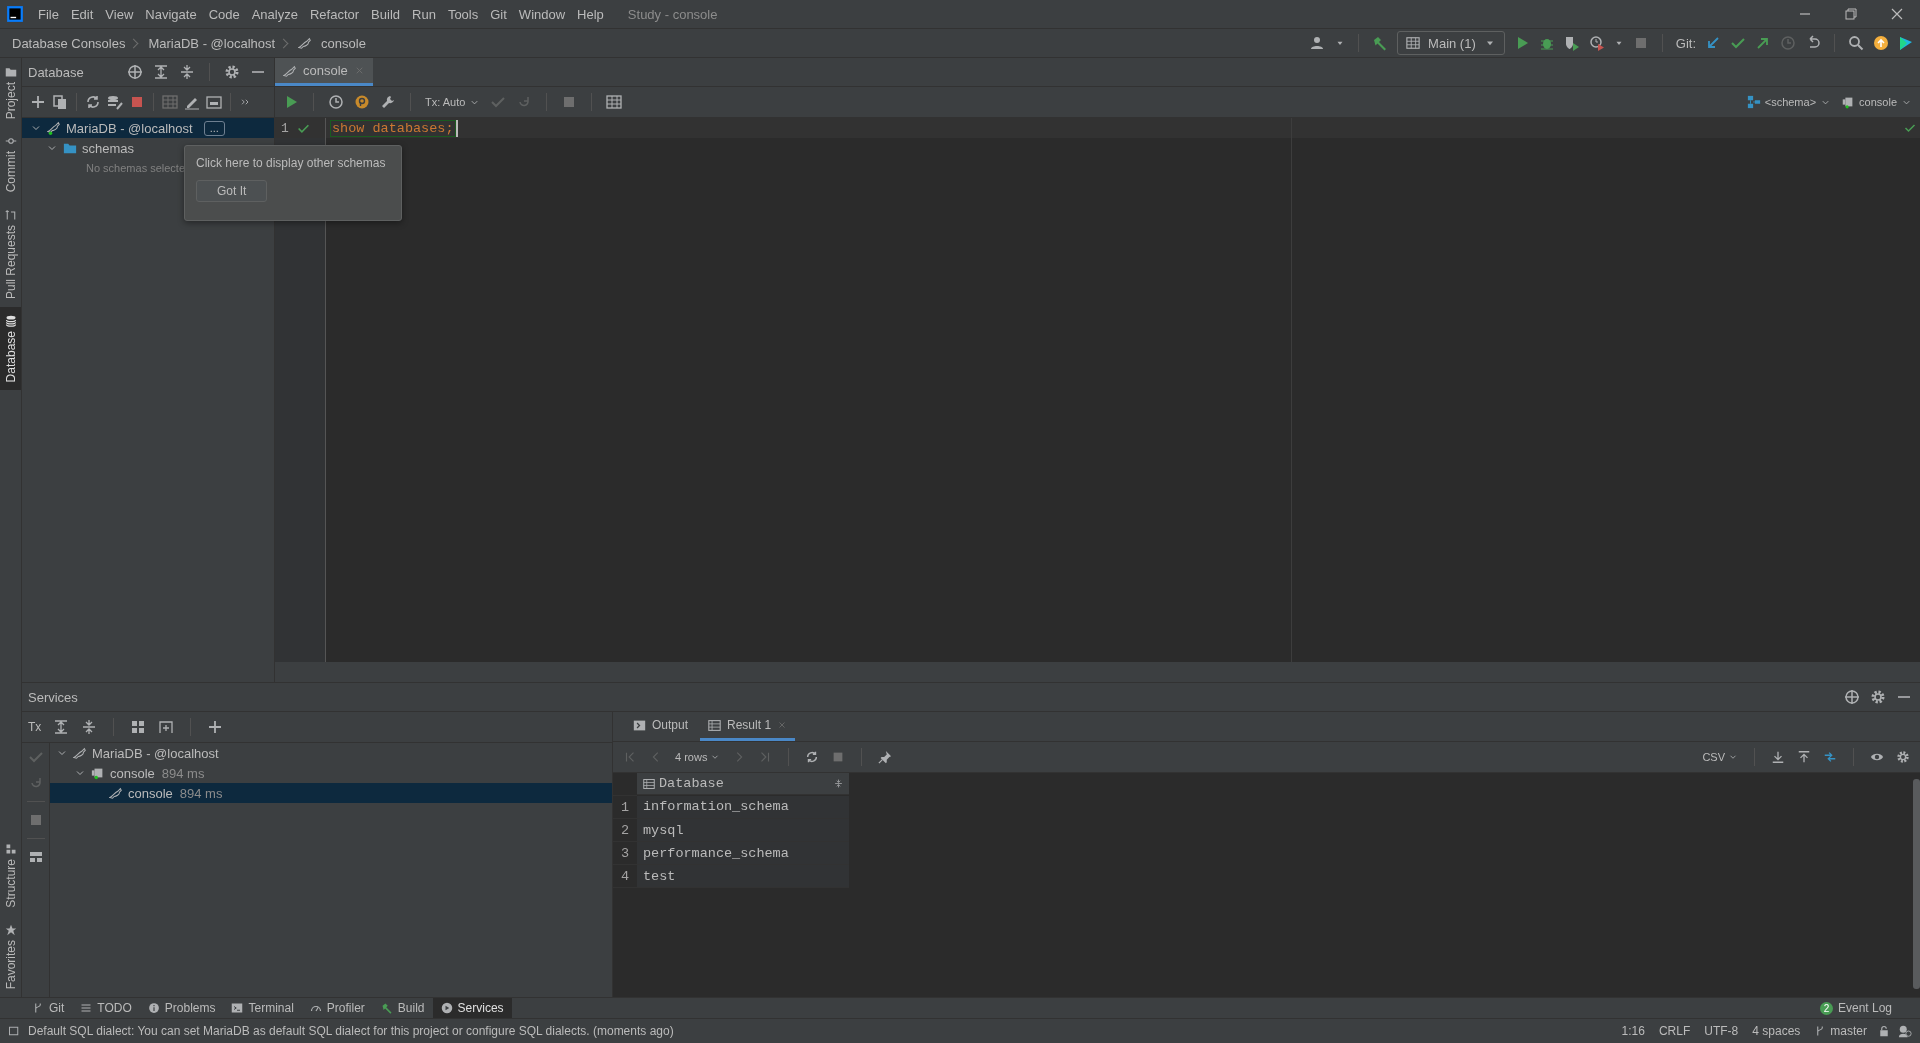 The image size is (1920, 1043). I want to click on got-it-button: Got It, so click(232, 191).